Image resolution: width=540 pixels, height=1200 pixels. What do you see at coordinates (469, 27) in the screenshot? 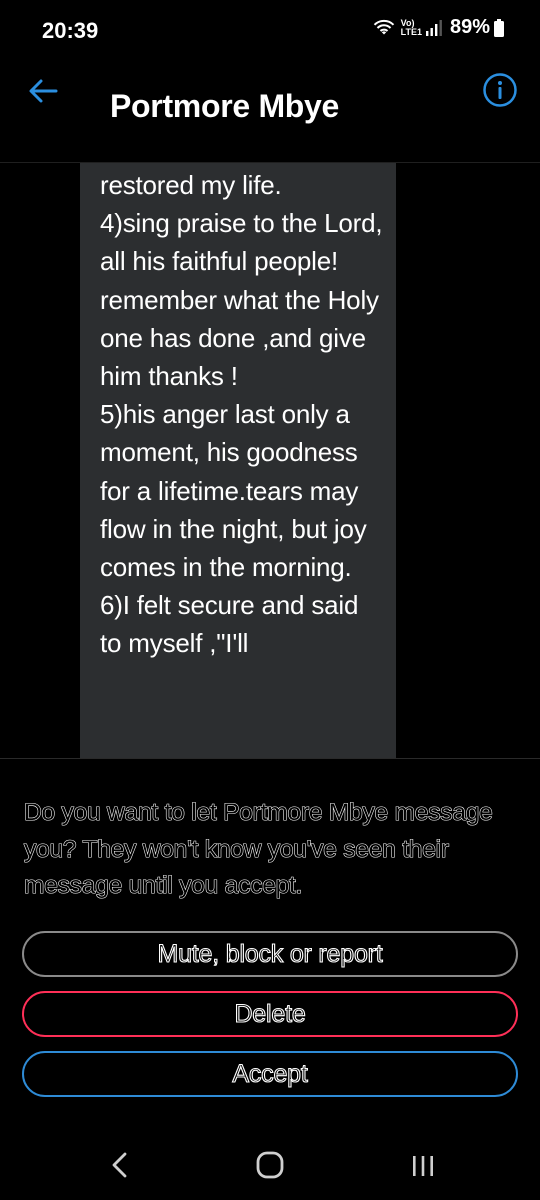
I see `battery-percent: 89%` at bounding box center [469, 27].